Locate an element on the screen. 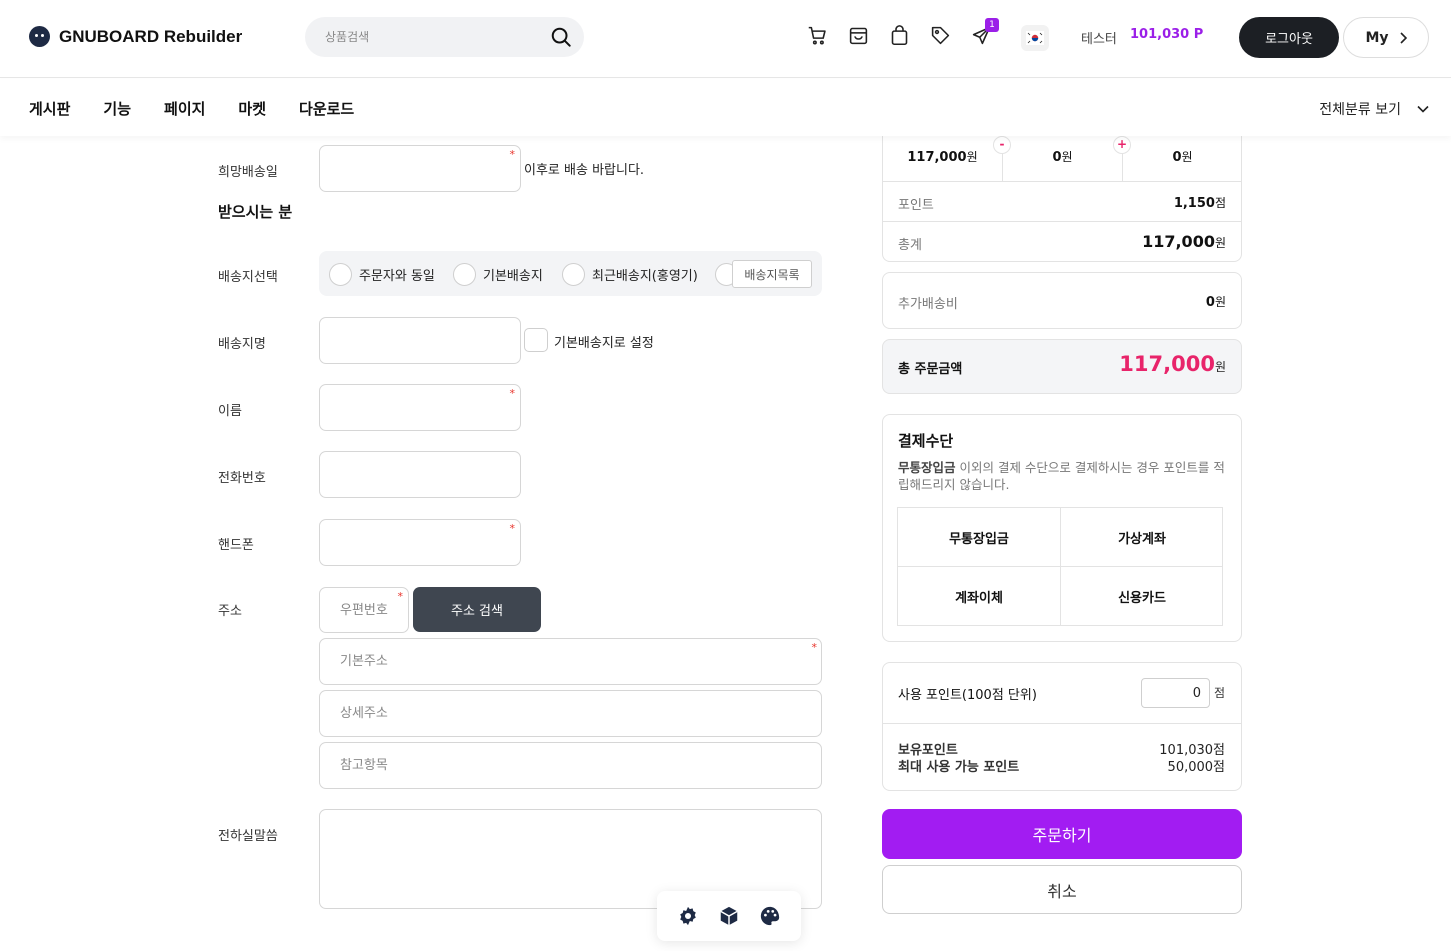 The height and width of the screenshot is (951, 1451). summary-col-discount: 0원 is located at coordinates (1062, 158).